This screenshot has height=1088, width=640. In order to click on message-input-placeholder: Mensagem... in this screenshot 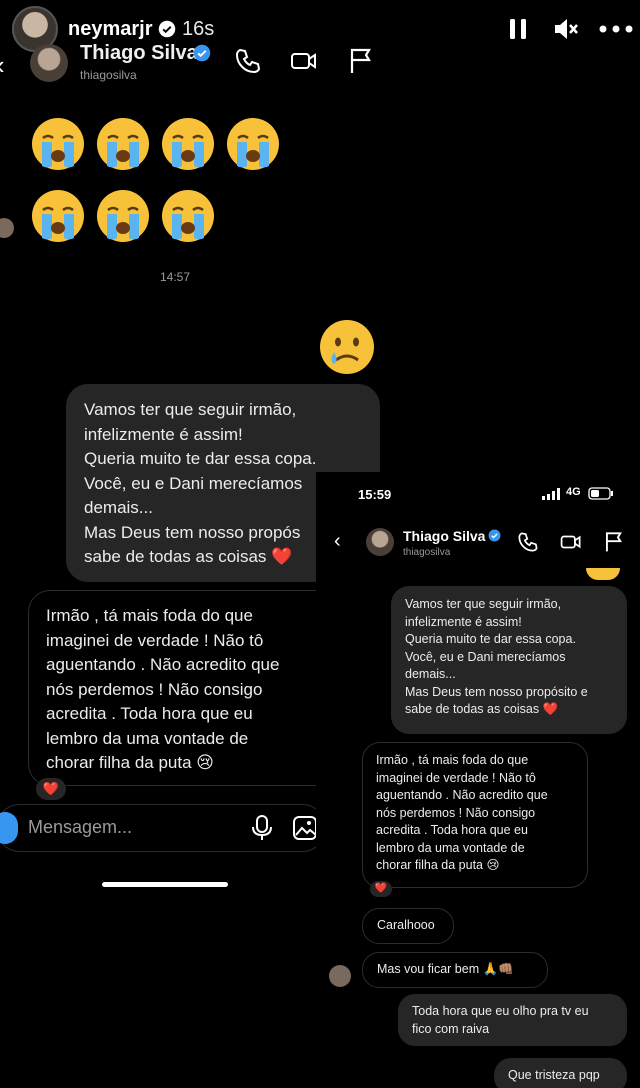, I will do `click(80, 827)`.